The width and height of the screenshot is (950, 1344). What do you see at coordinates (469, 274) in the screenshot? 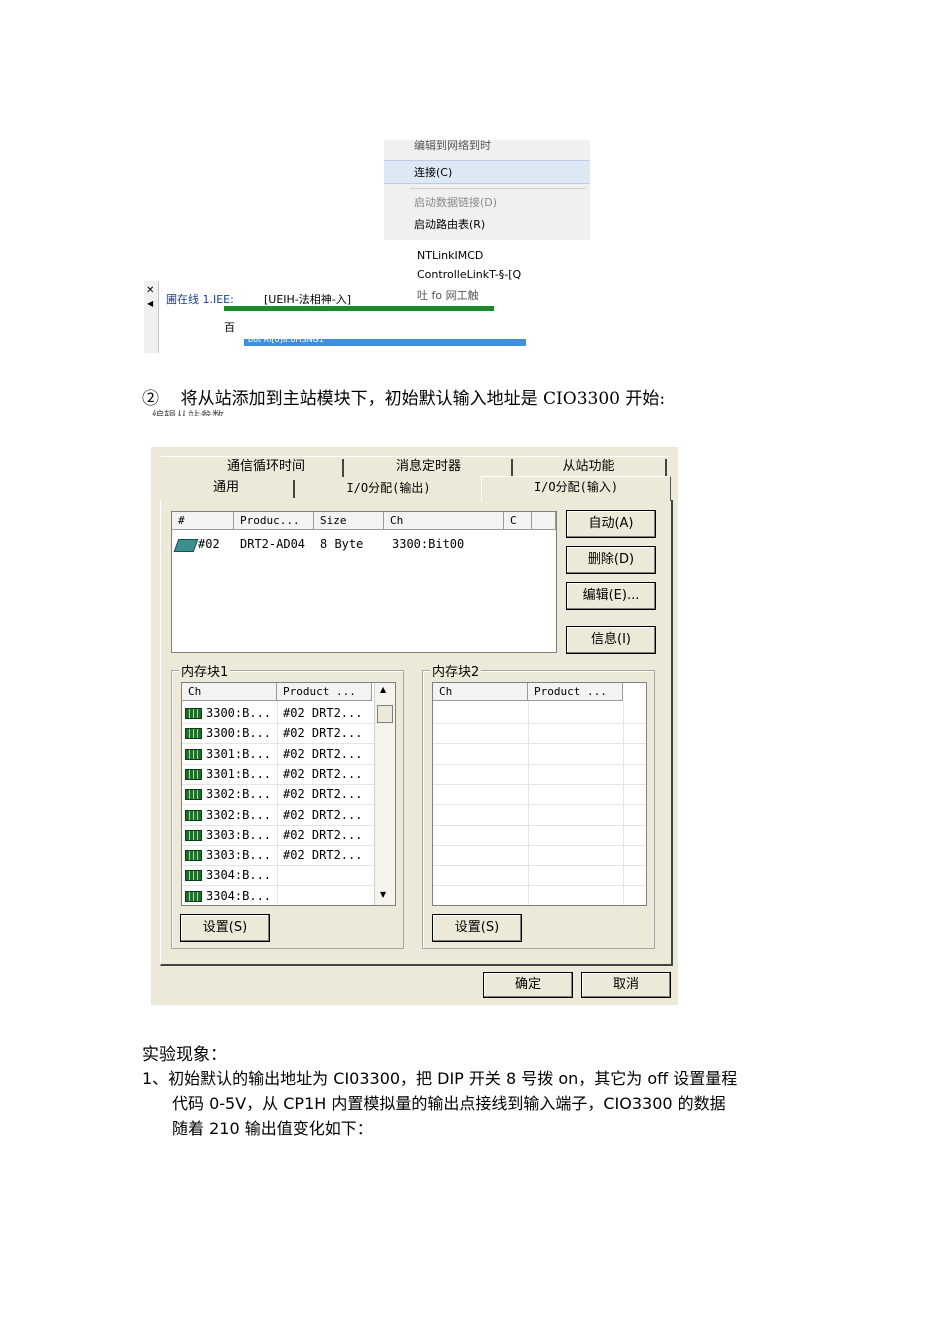
I see `network-line: ControlleLinkT-§-[Q` at bounding box center [469, 274].